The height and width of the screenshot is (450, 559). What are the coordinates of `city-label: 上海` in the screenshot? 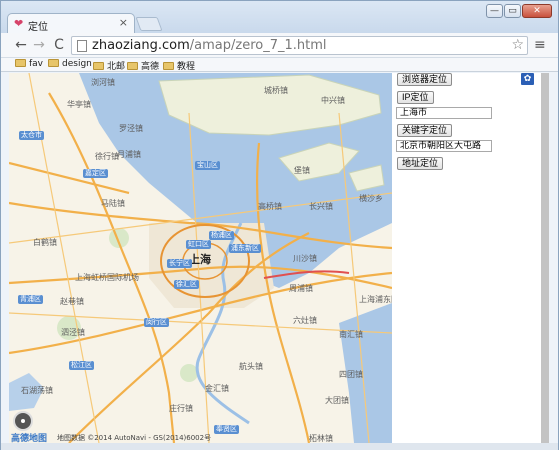 It's located at (200, 259).